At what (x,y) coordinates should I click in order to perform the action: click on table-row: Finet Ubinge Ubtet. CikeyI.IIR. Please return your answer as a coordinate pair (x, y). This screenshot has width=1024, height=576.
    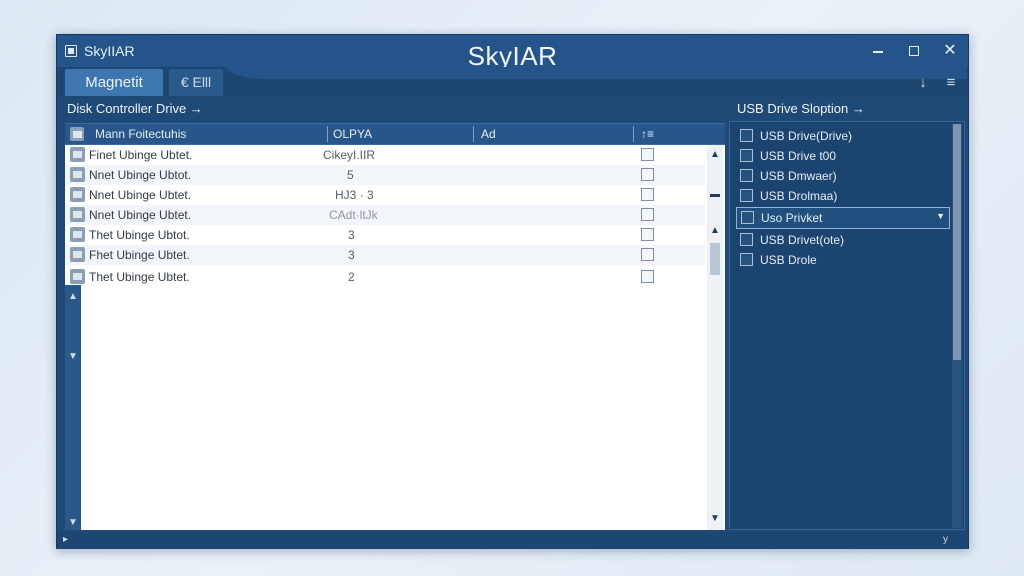
    Looking at the image, I should click on (385, 155).